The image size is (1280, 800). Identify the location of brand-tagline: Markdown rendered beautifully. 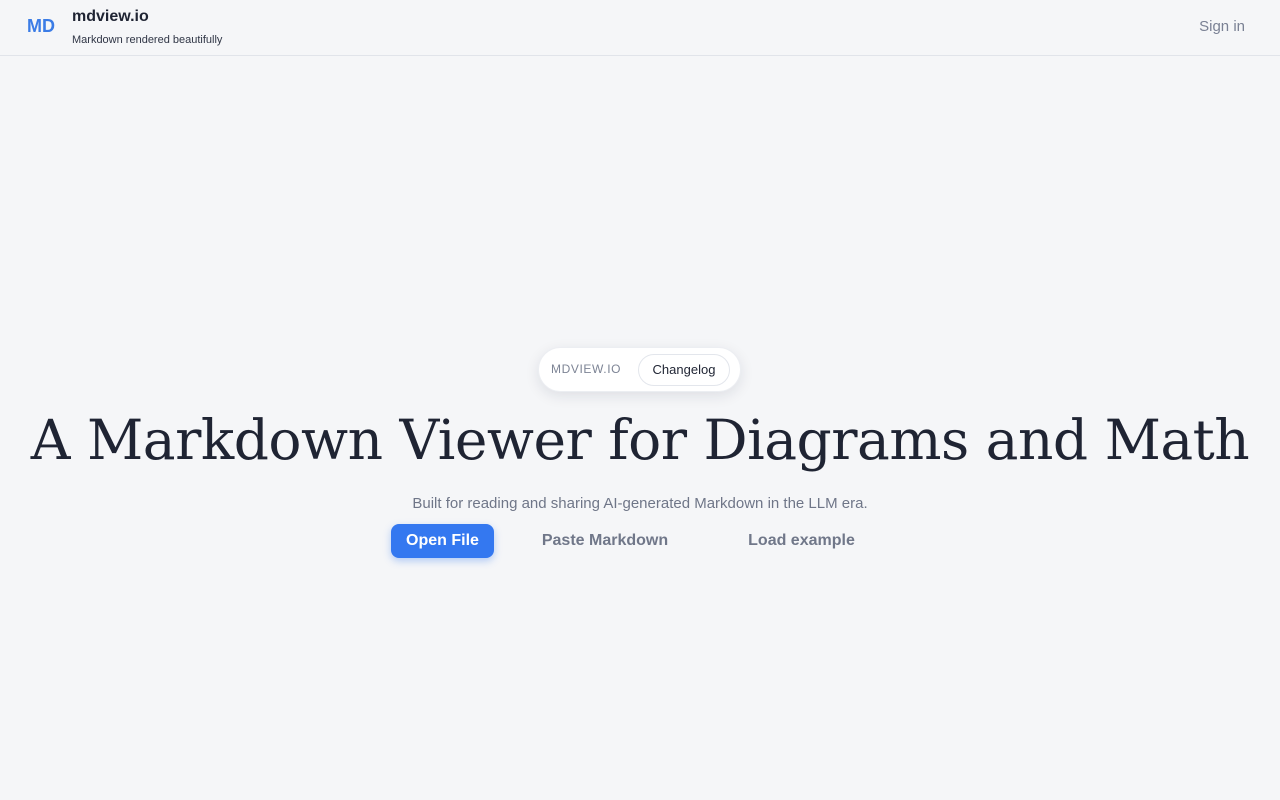
(147, 40).